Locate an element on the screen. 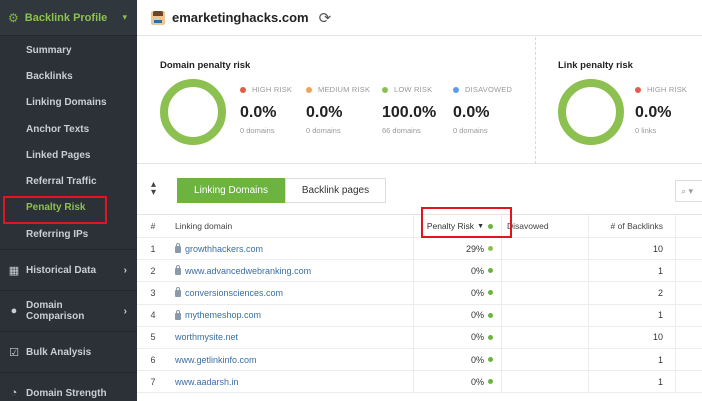 This screenshot has width=702, height=401. row-domain-link: growthhackers.com is located at coordinates (224, 249).